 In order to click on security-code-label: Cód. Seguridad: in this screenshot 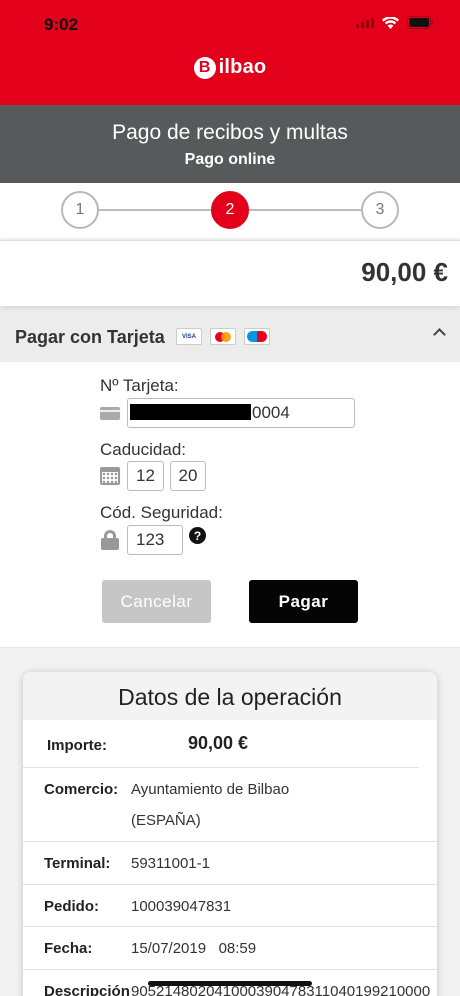, I will do `click(161, 512)`.